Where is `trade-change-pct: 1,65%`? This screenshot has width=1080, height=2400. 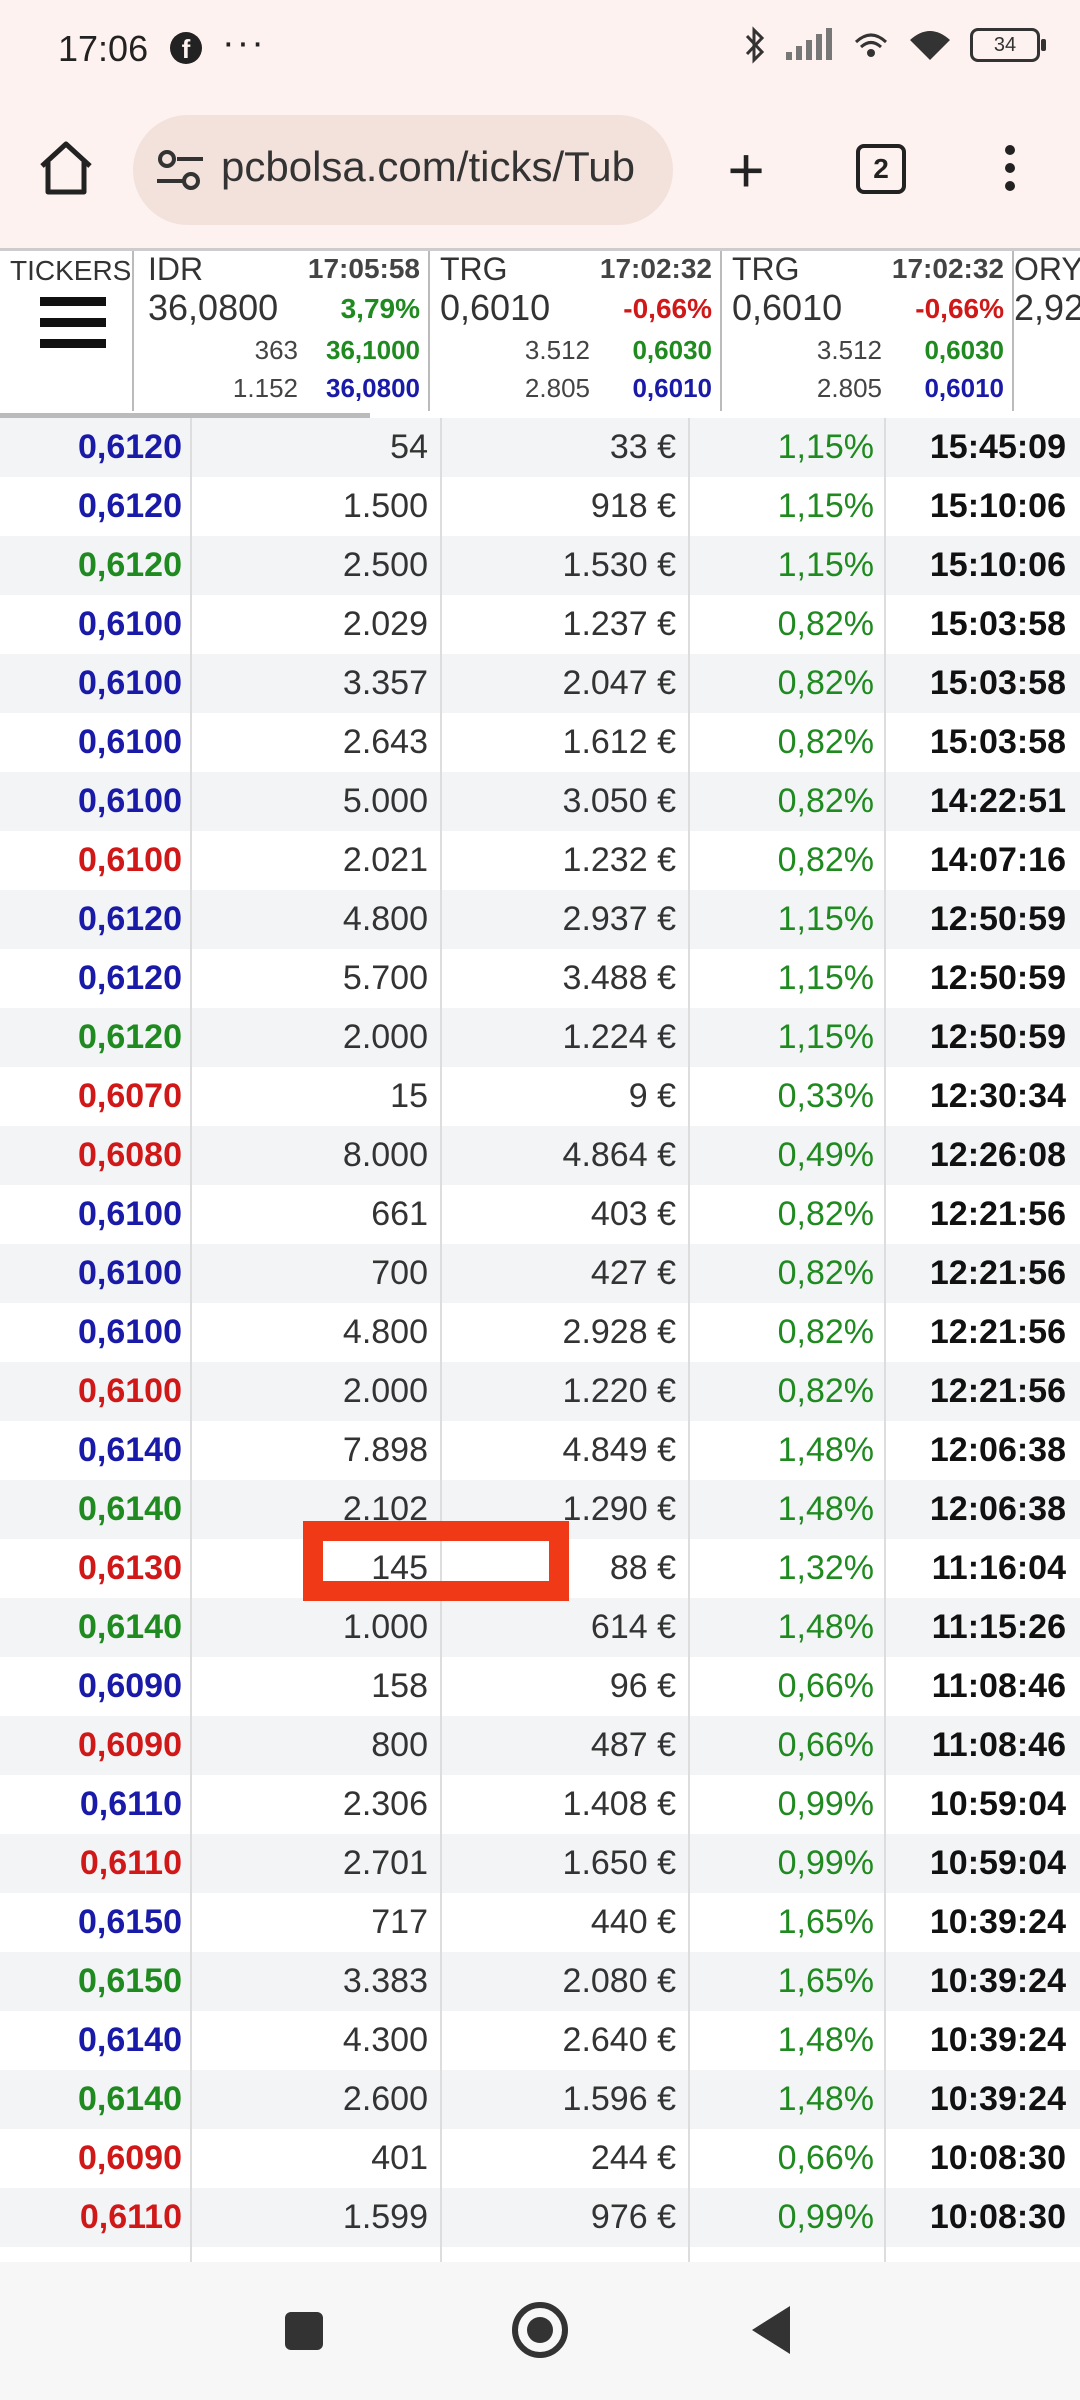
trade-change-pct: 1,65% is located at coordinates (788, 2254).